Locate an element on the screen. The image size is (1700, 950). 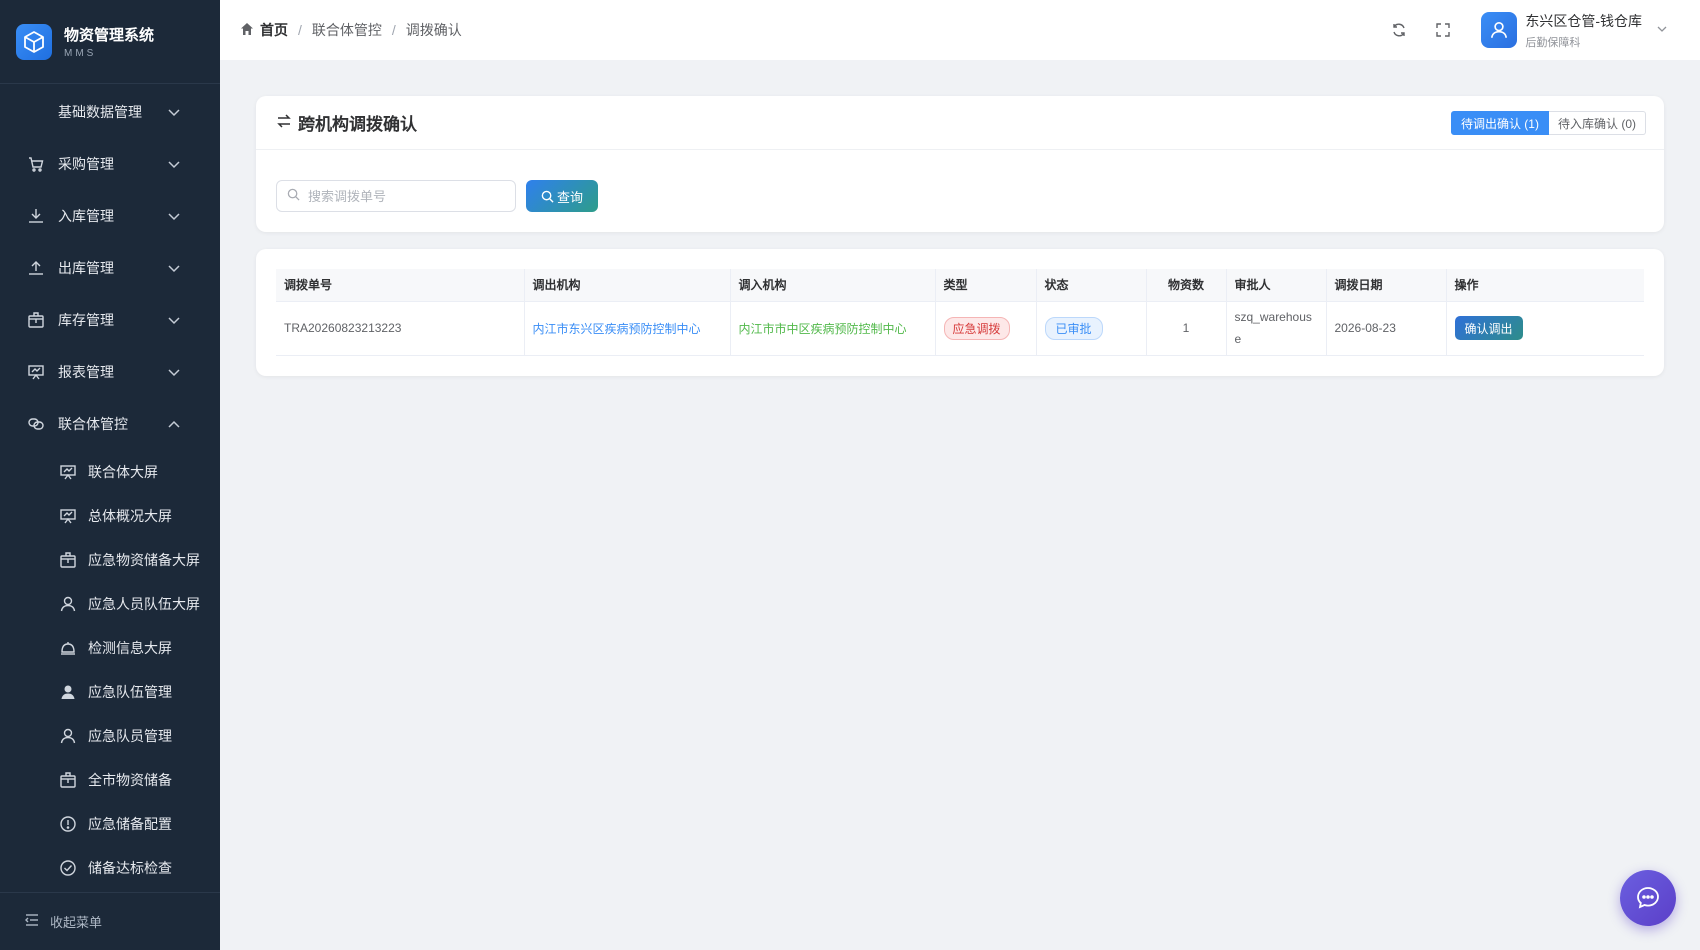
sidebar-subitem-overview-screen: 总体概况大屏 is located at coordinates (110, 516).